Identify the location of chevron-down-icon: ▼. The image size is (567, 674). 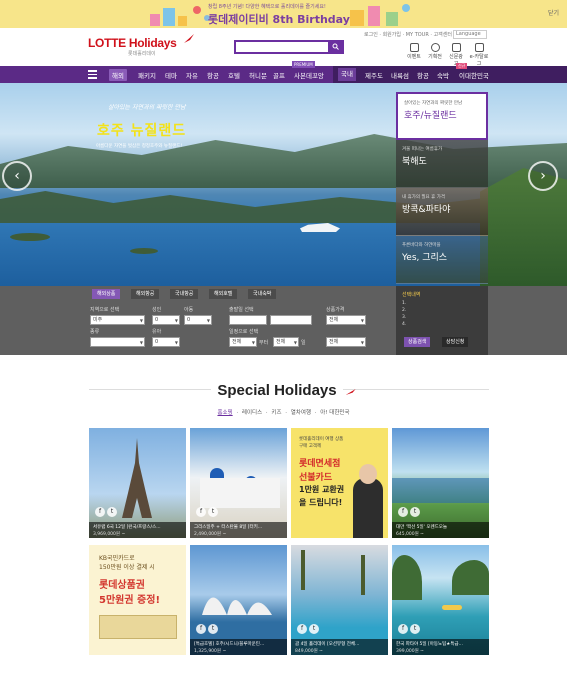
(141, 320).